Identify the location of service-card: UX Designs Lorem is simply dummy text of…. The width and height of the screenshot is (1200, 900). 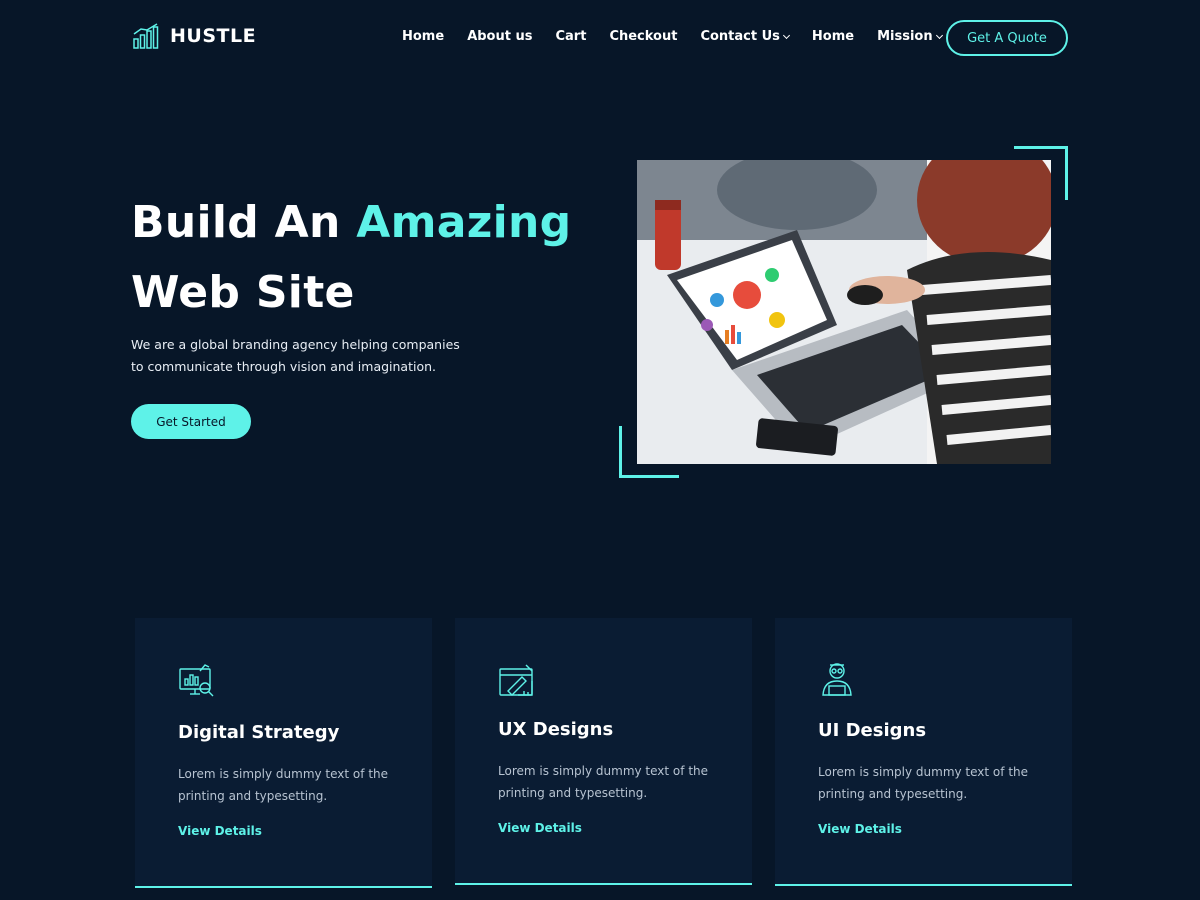
(603, 751).